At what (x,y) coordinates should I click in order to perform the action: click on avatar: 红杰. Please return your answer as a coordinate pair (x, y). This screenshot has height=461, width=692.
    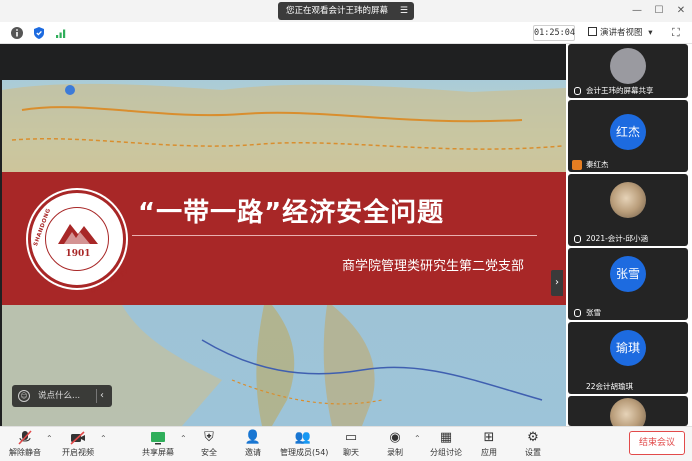
    Looking at the image, I should click on (628, 132).